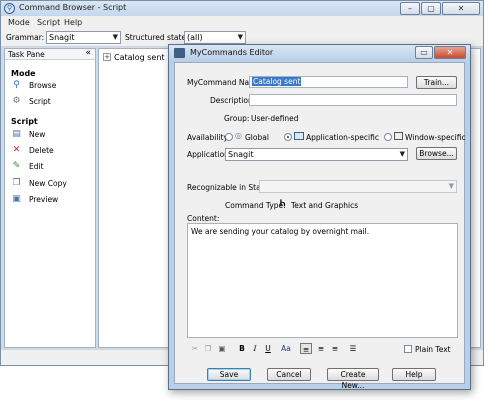  I want to click on menu-bar: Mode Script Help, so click(242, 22).